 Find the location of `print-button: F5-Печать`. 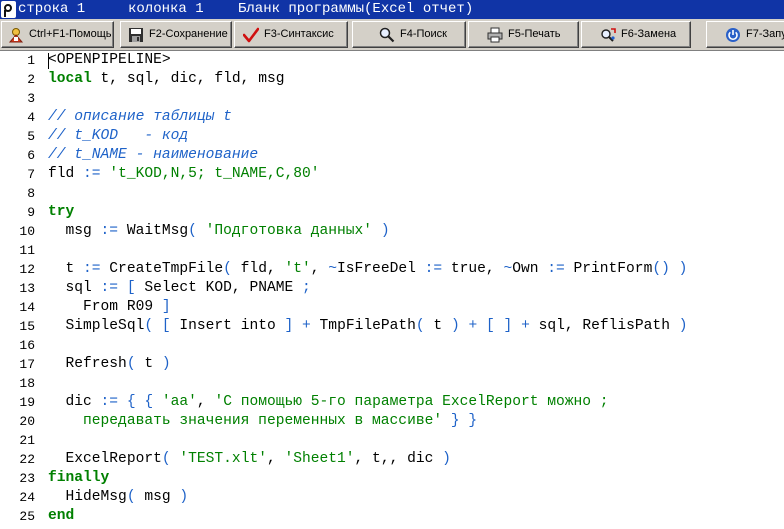

print-button: F5-Печать is located at coordinates (523, 34).